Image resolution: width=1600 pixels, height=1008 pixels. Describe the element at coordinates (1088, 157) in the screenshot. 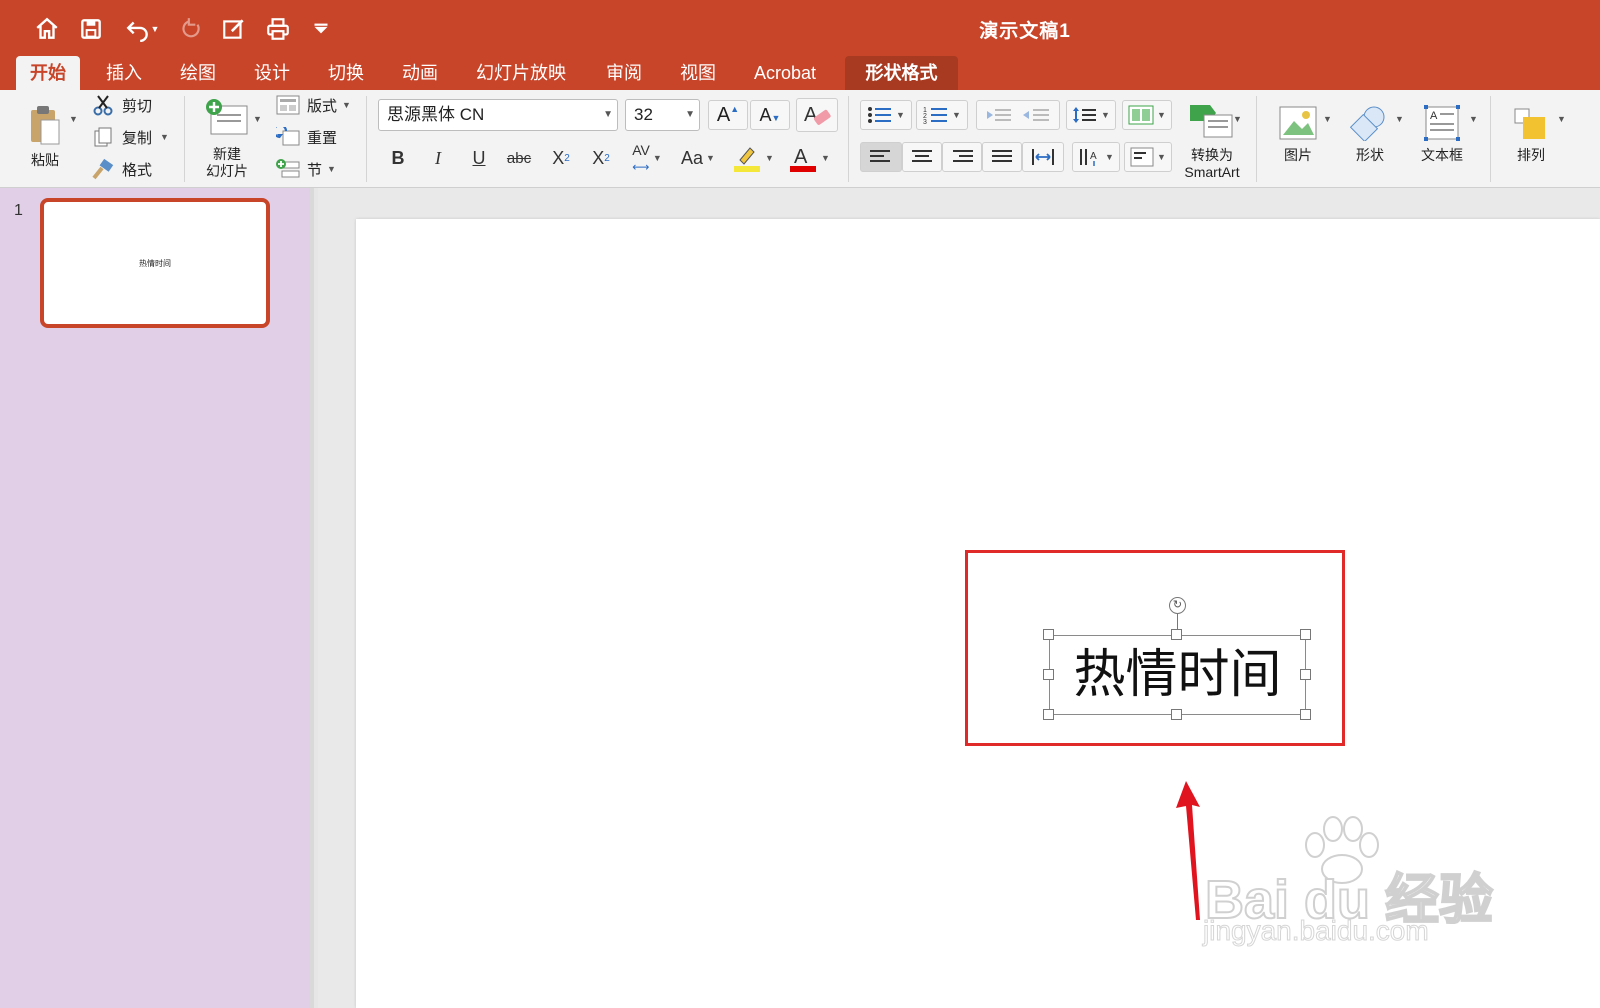

I see `text-direction-icon: A` at that location.